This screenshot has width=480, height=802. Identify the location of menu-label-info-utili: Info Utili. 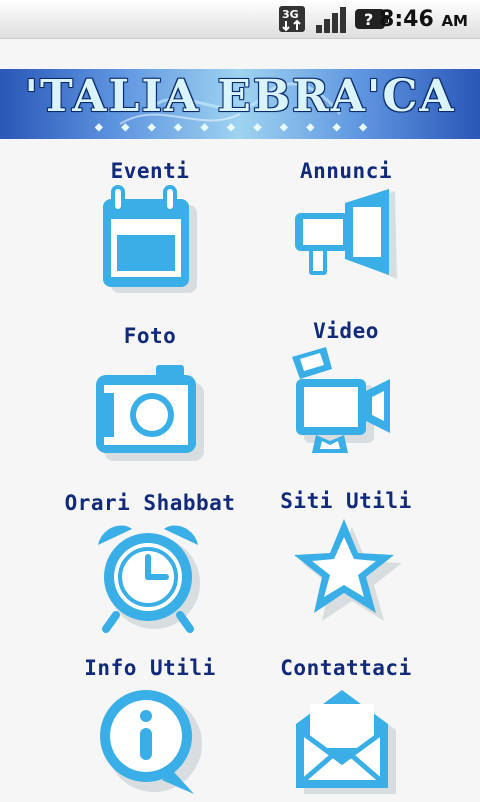
(150, 668).